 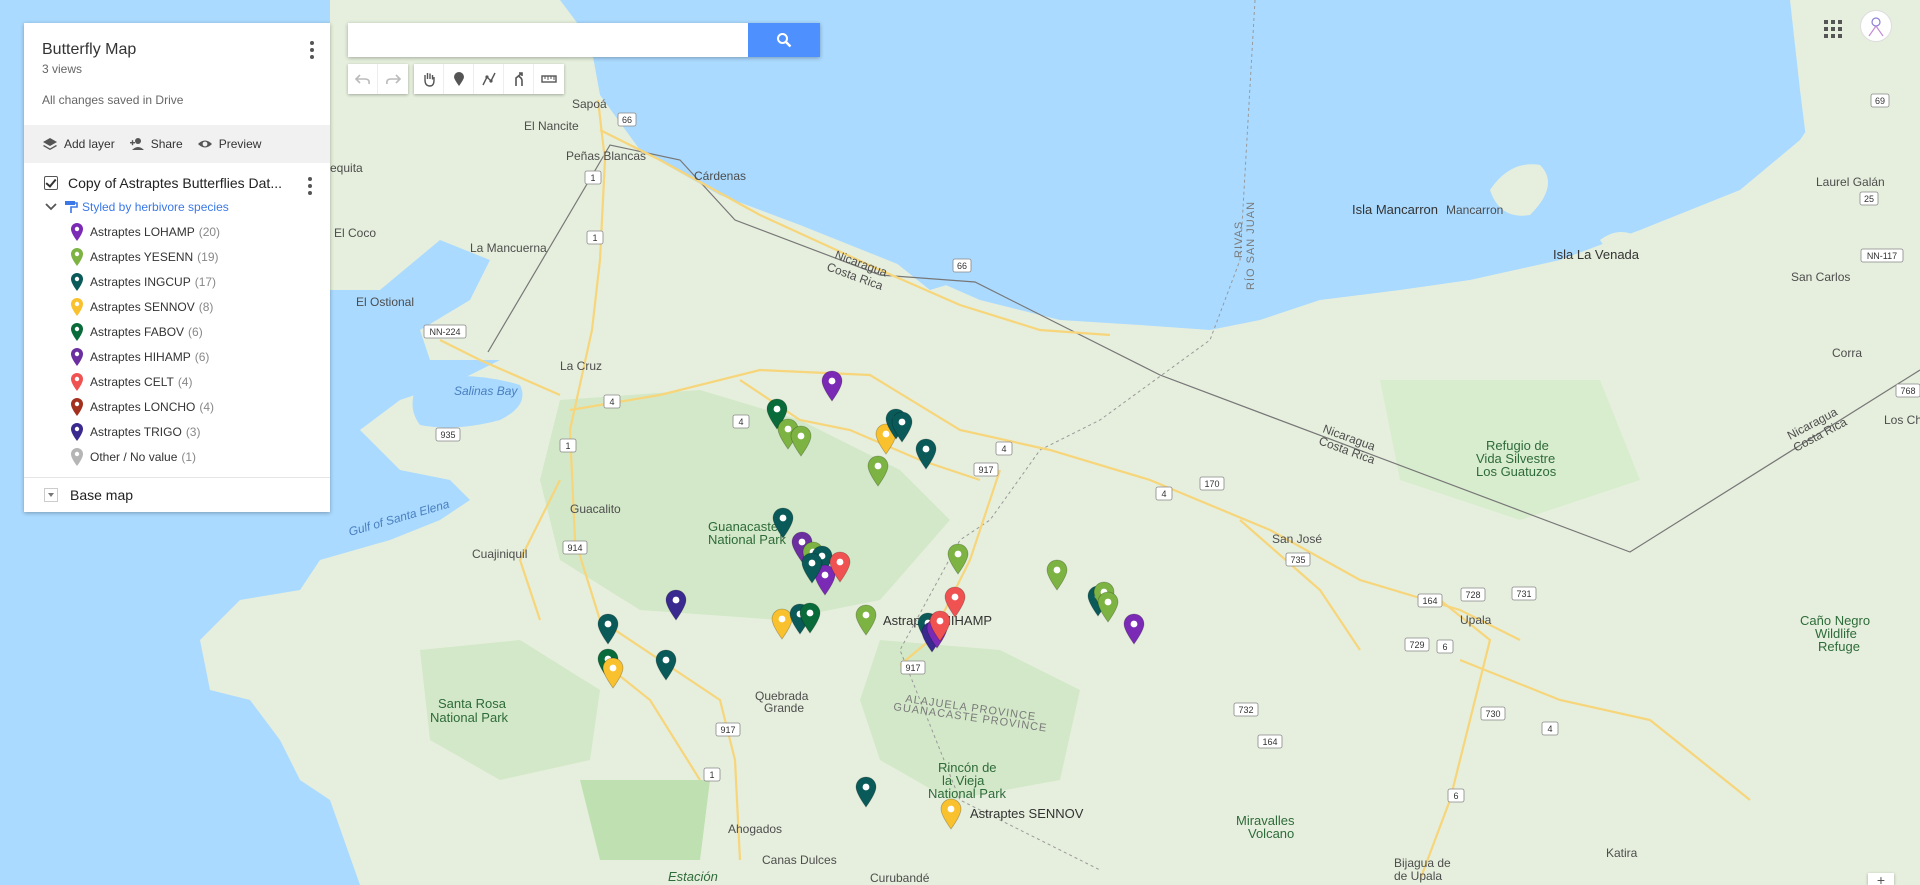 I want to click on share-label: Share, so click(x=166, y=144).